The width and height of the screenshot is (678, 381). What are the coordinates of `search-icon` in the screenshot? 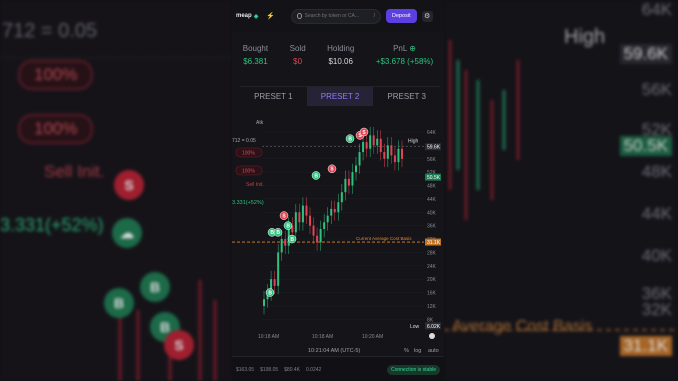 It's located at (299, 16).